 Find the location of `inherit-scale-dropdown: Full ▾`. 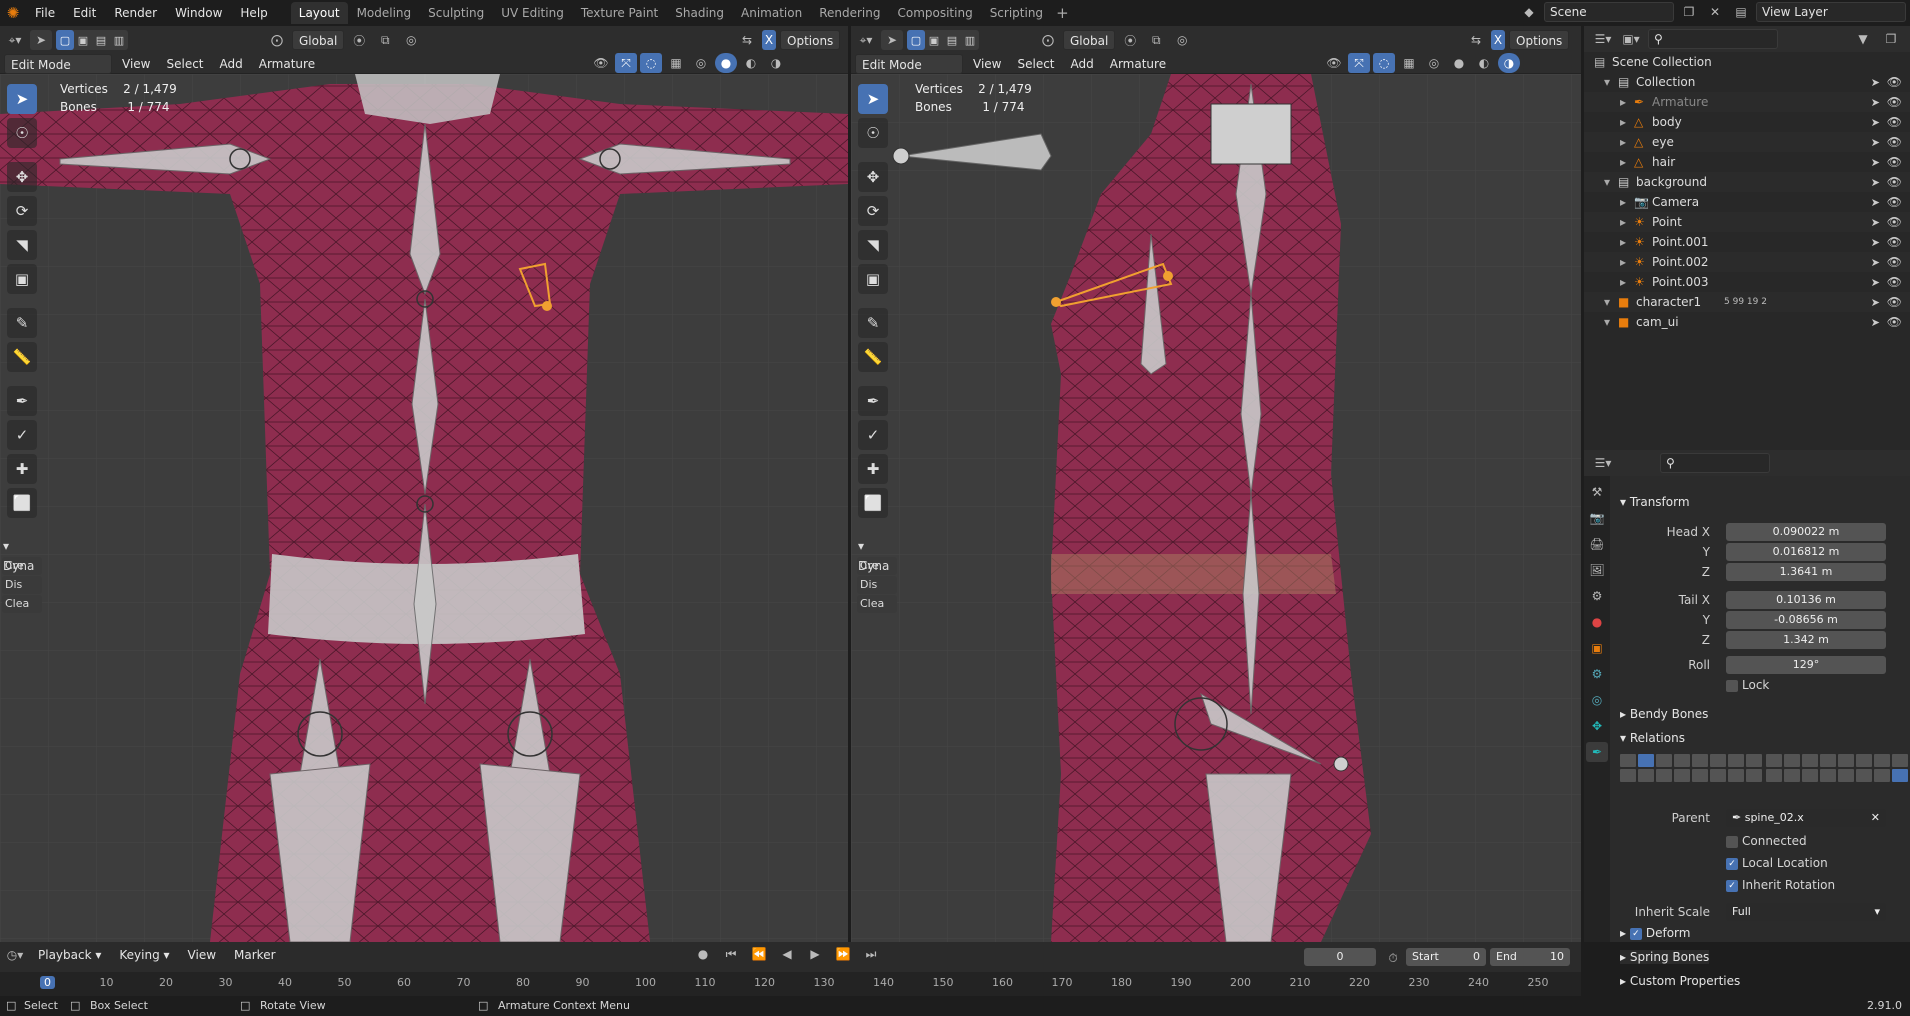

inherit-scale-dropdown: Full ▾ is located at coordinates (1806, 912).